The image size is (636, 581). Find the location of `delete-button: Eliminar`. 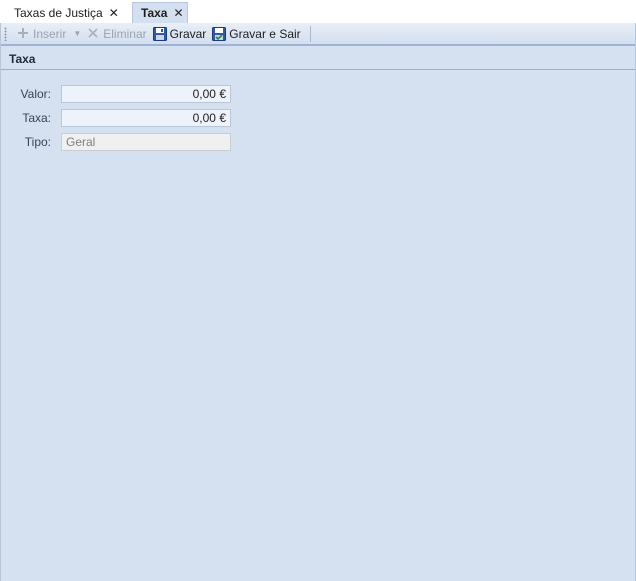

delete-button: Eliminar is located at coordinates (116, 34).